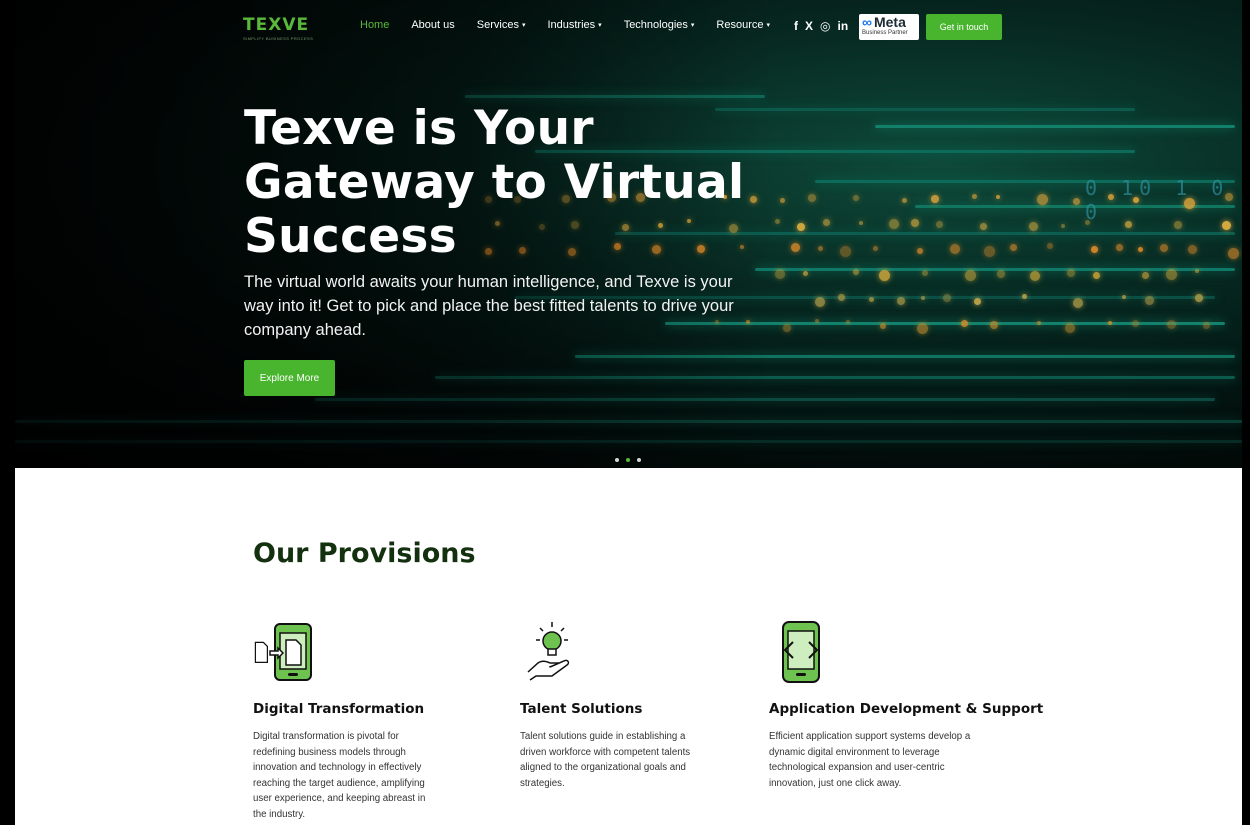 Image resolution: width=1250 pixels, height=825 pixels. I want to click on meta-badge-subtitle: Business Partner, so click(885, 33).